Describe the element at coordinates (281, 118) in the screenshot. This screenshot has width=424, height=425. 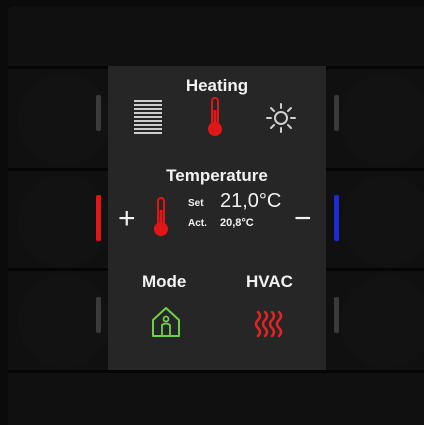
I see `sun-icon` at that location.